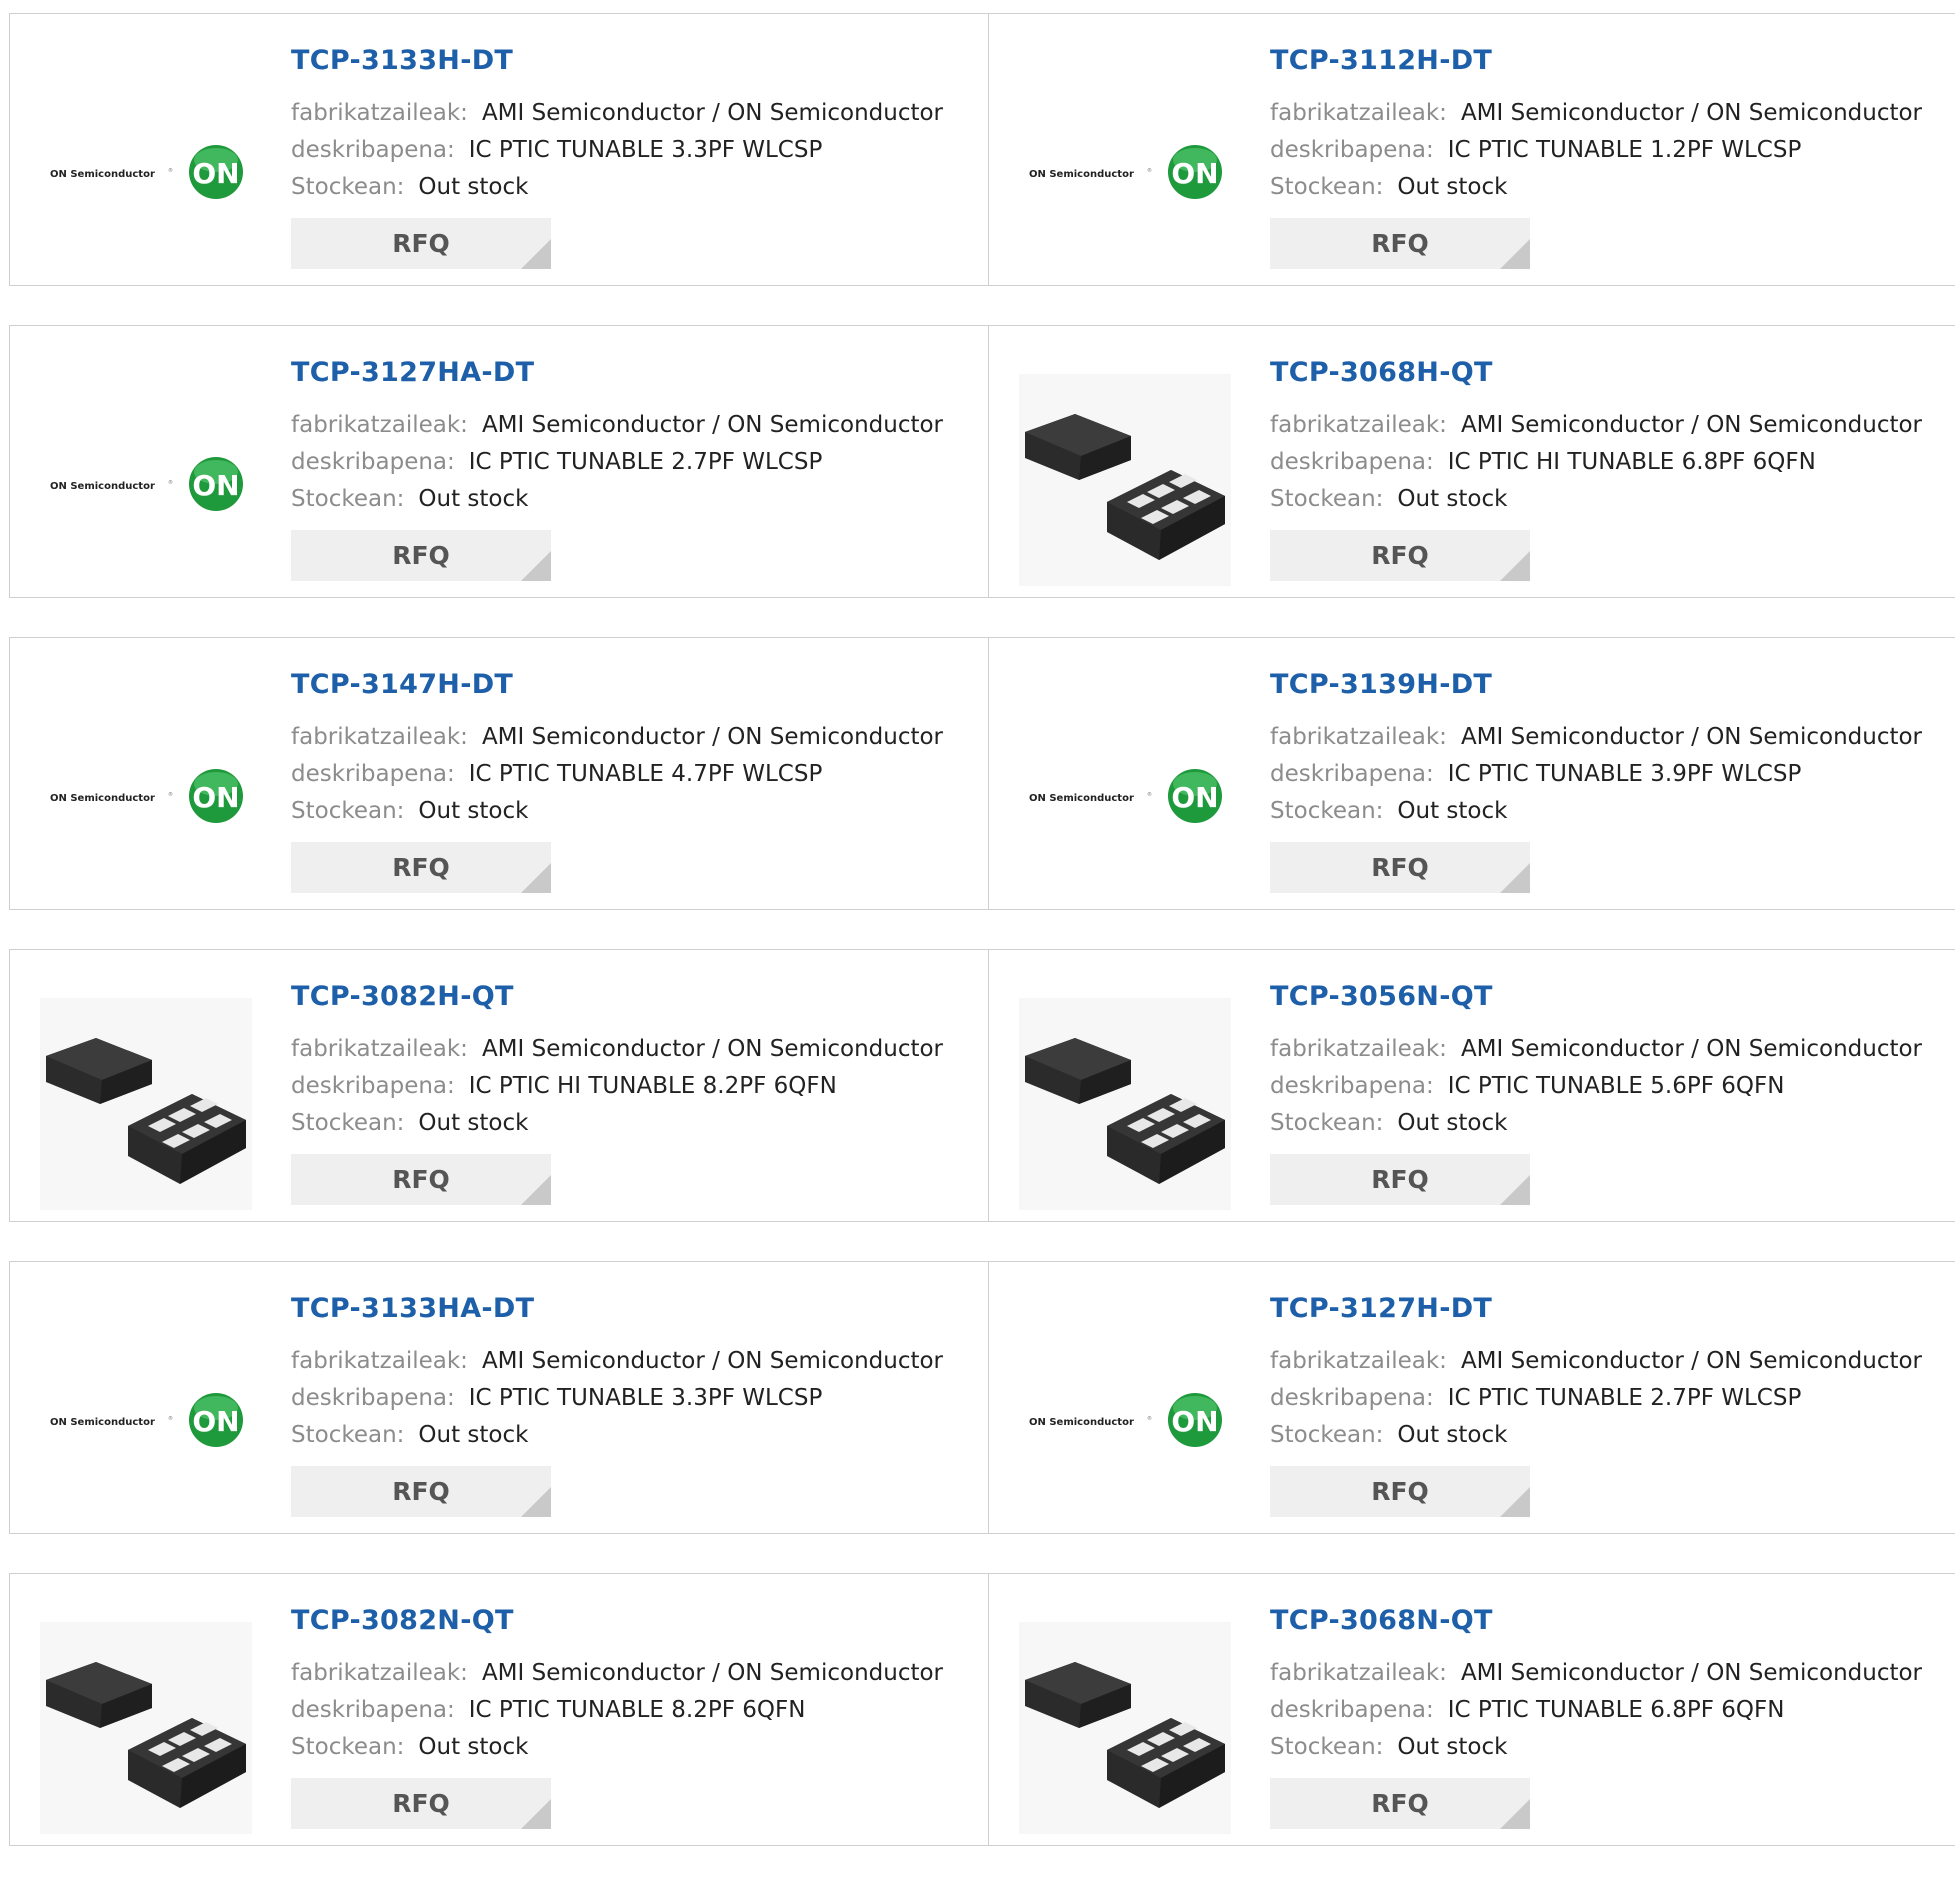  What do you see at coordinates (1596, 685) in the screenshot?
I see `part-number-link: TCP-3139H-DT` at bounding box center [1596, 685].